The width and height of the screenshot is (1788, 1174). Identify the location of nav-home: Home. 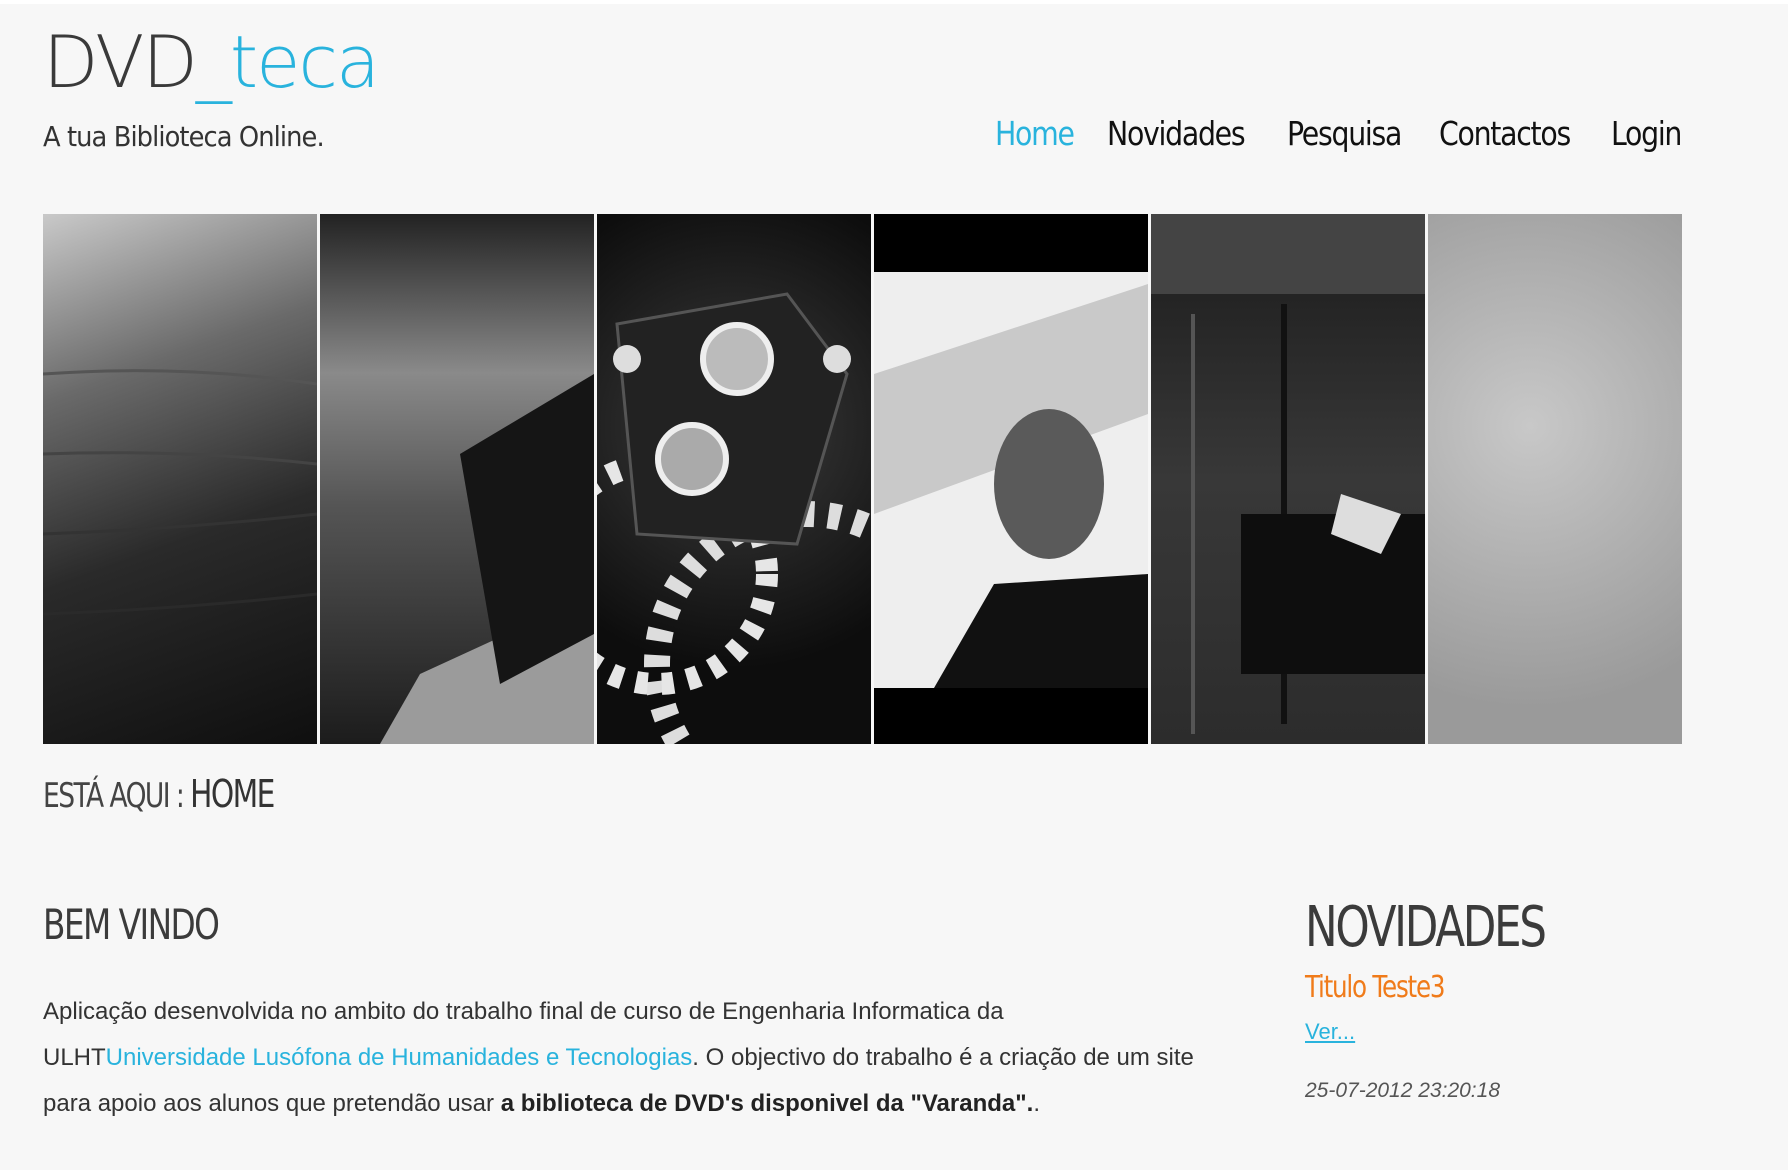
(1035, 133).